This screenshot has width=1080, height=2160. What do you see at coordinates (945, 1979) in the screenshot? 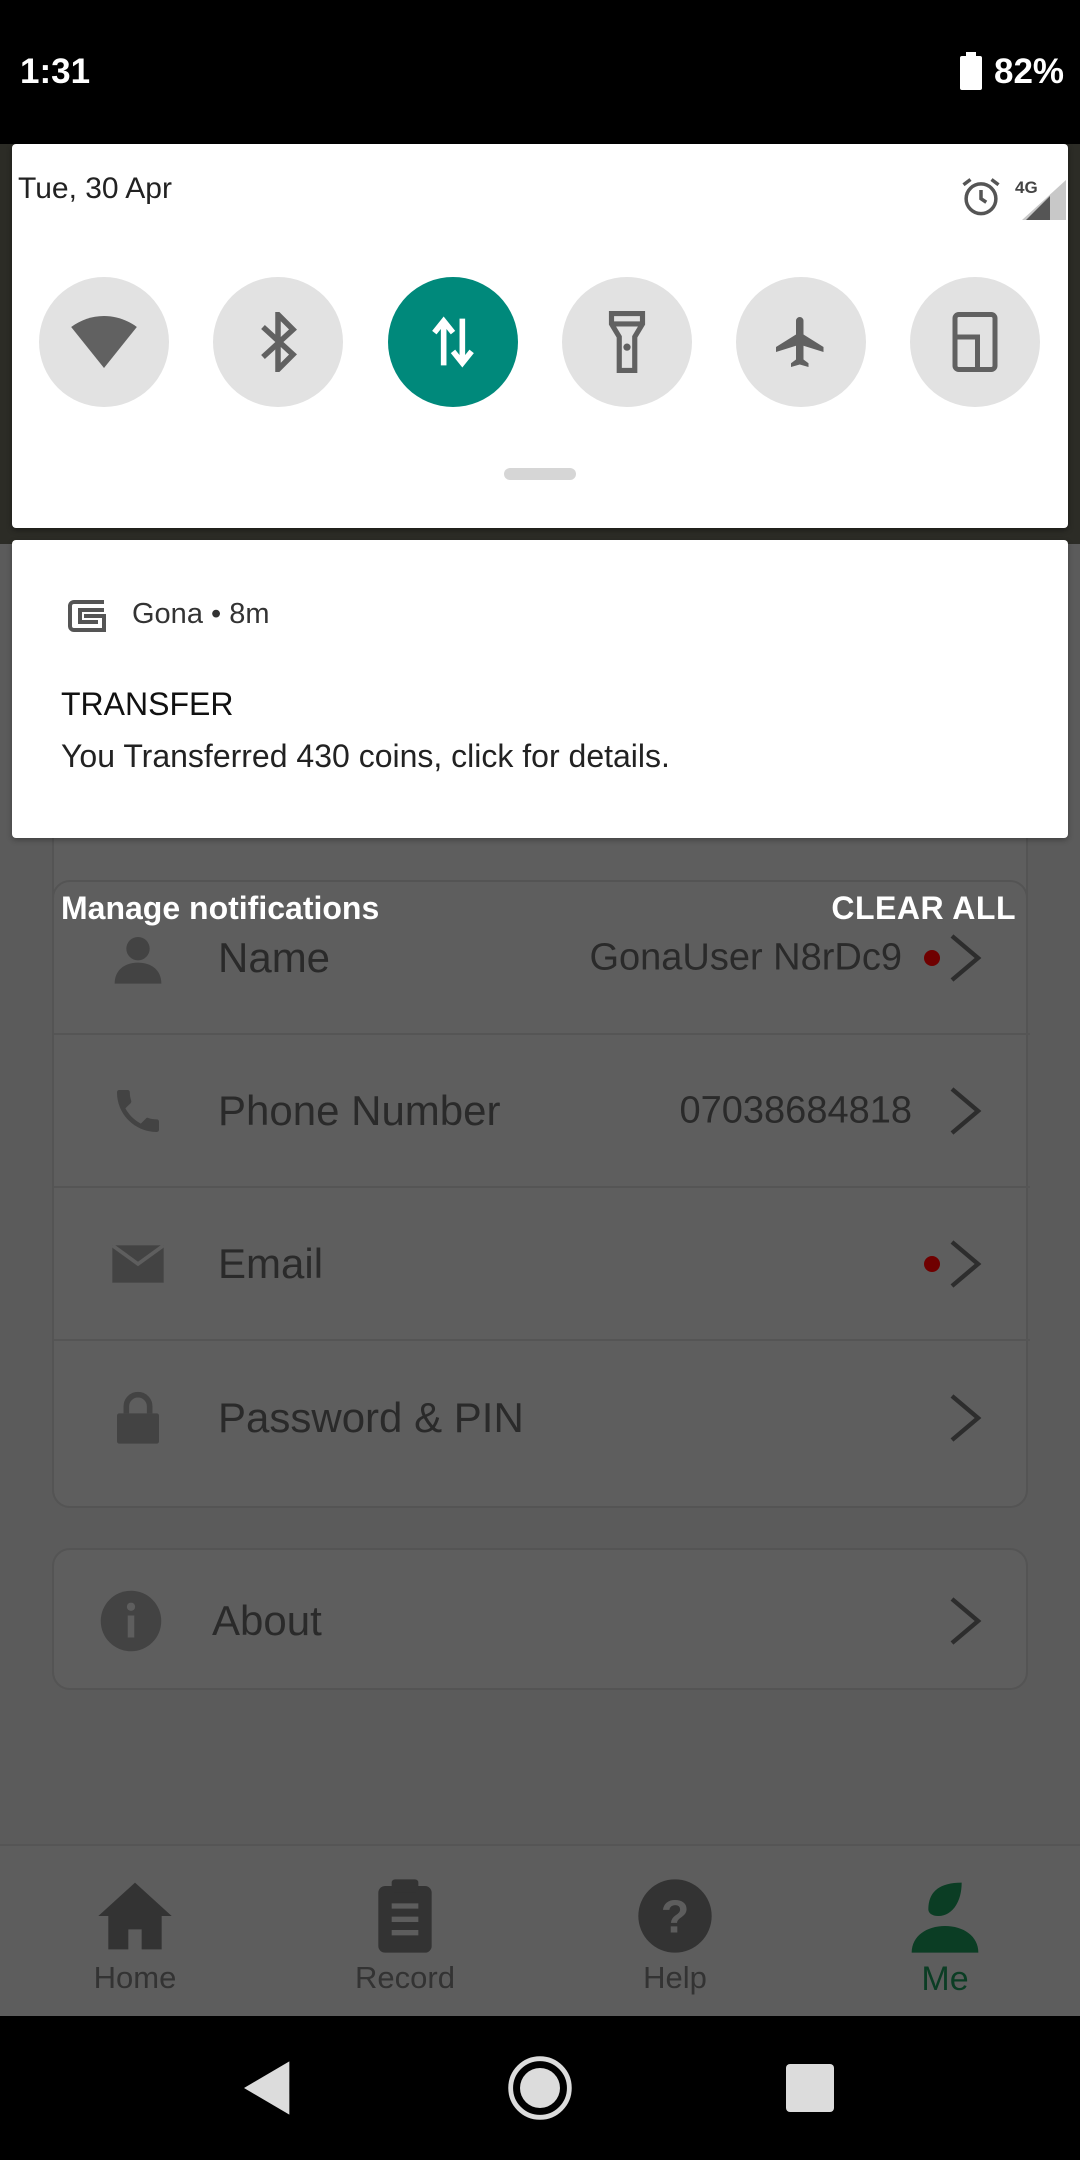
I see `nav-label: Me` at bounding box center [945, 1979].